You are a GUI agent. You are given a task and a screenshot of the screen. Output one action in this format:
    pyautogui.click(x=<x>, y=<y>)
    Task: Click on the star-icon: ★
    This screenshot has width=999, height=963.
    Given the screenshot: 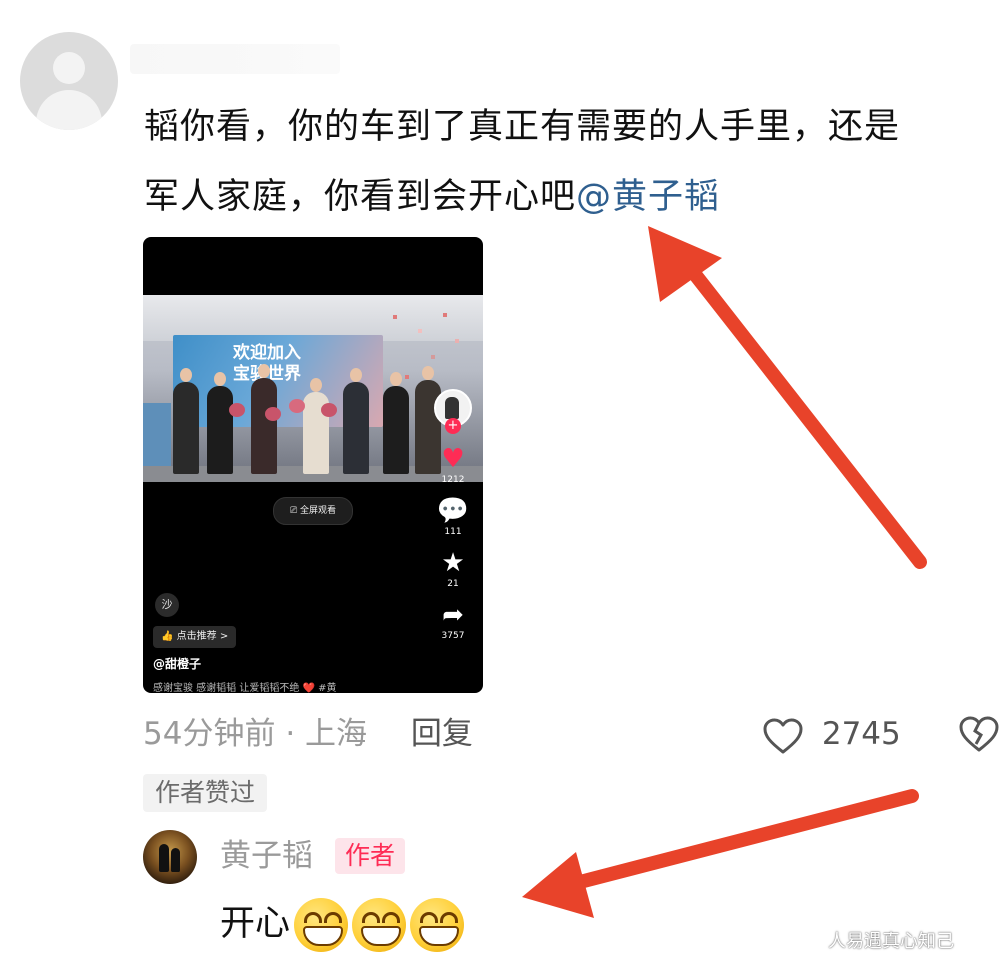 What is the action you would take?
    pyautogui.click(x=453, y=563)
    